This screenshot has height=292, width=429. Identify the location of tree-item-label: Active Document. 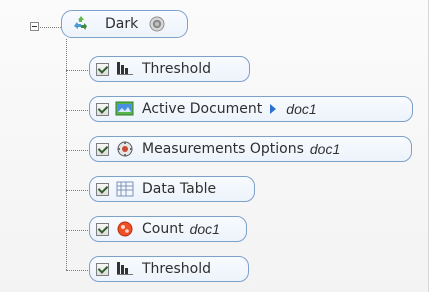
(202, 109).